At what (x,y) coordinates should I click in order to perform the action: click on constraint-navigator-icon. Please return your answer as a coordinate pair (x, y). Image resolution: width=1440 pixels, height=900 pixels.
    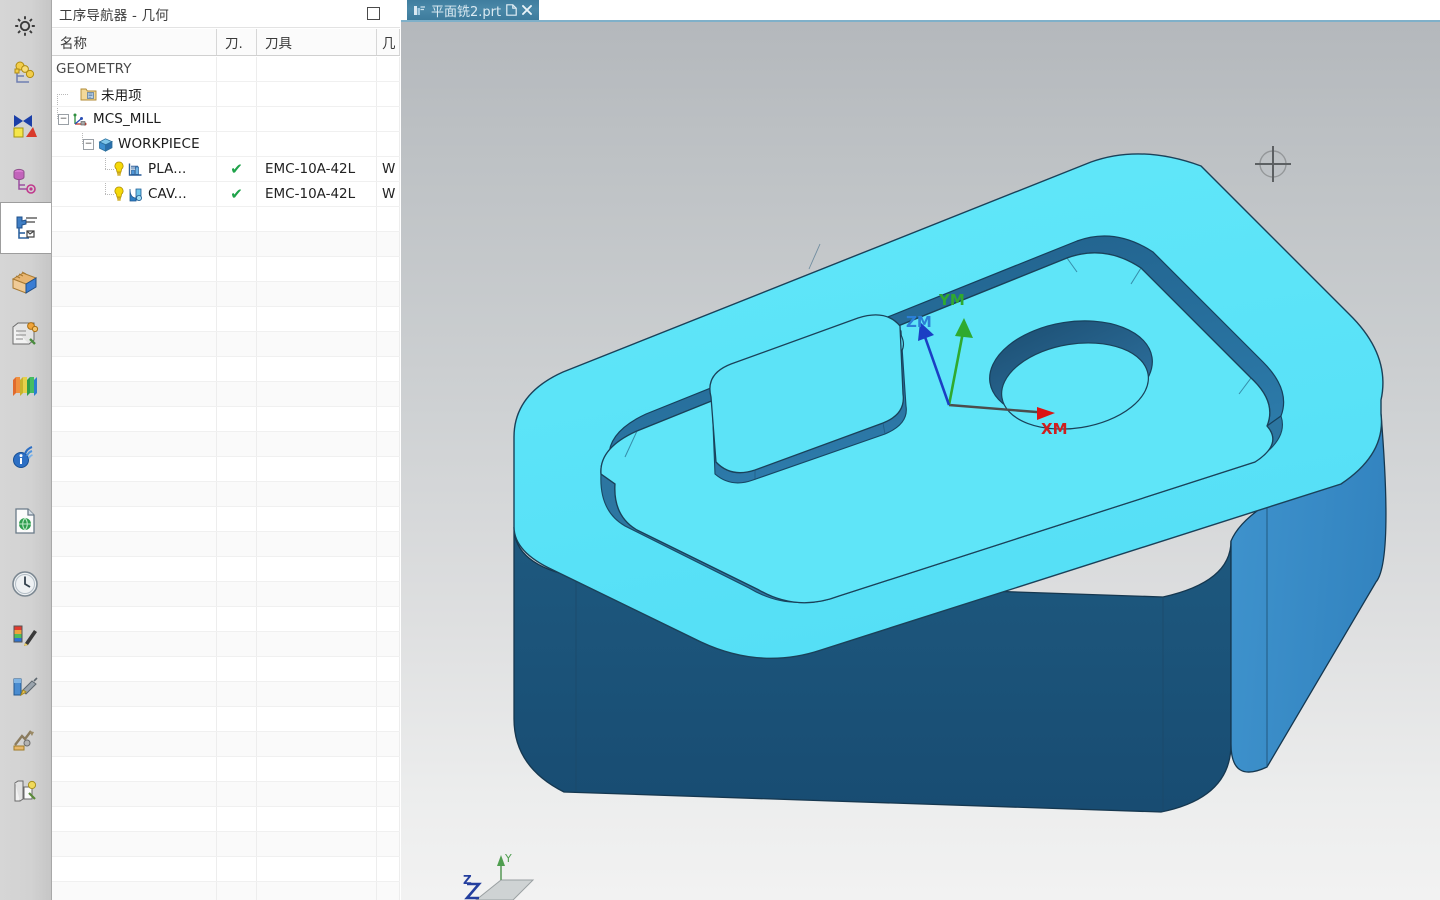
    Looking at the image, I should click on (25, 126).